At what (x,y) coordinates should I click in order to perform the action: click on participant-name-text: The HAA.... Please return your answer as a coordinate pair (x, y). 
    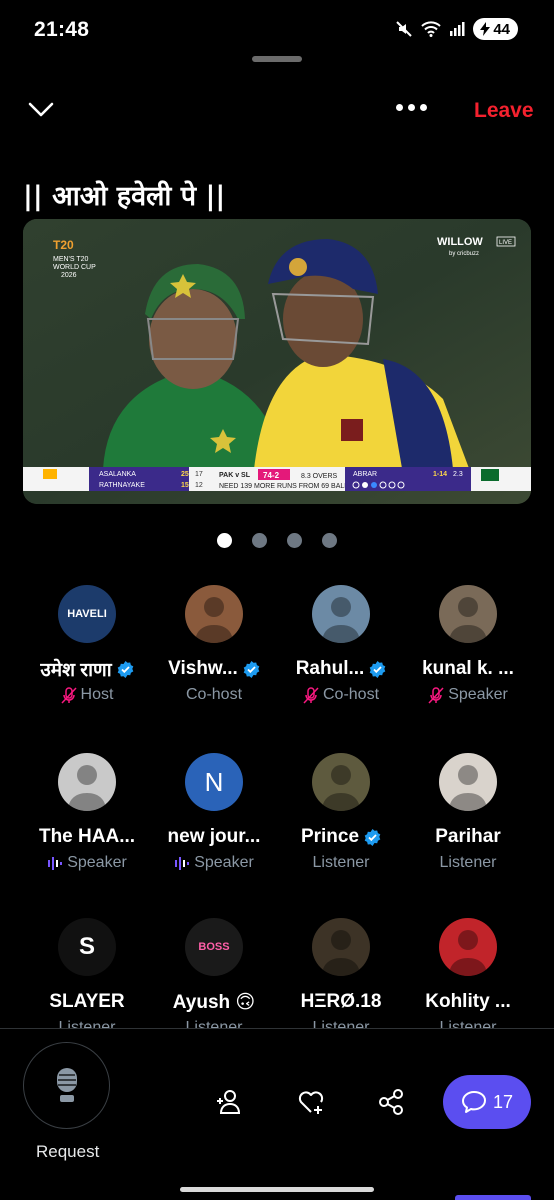
    Looking at the image, I should click on (87, 836).